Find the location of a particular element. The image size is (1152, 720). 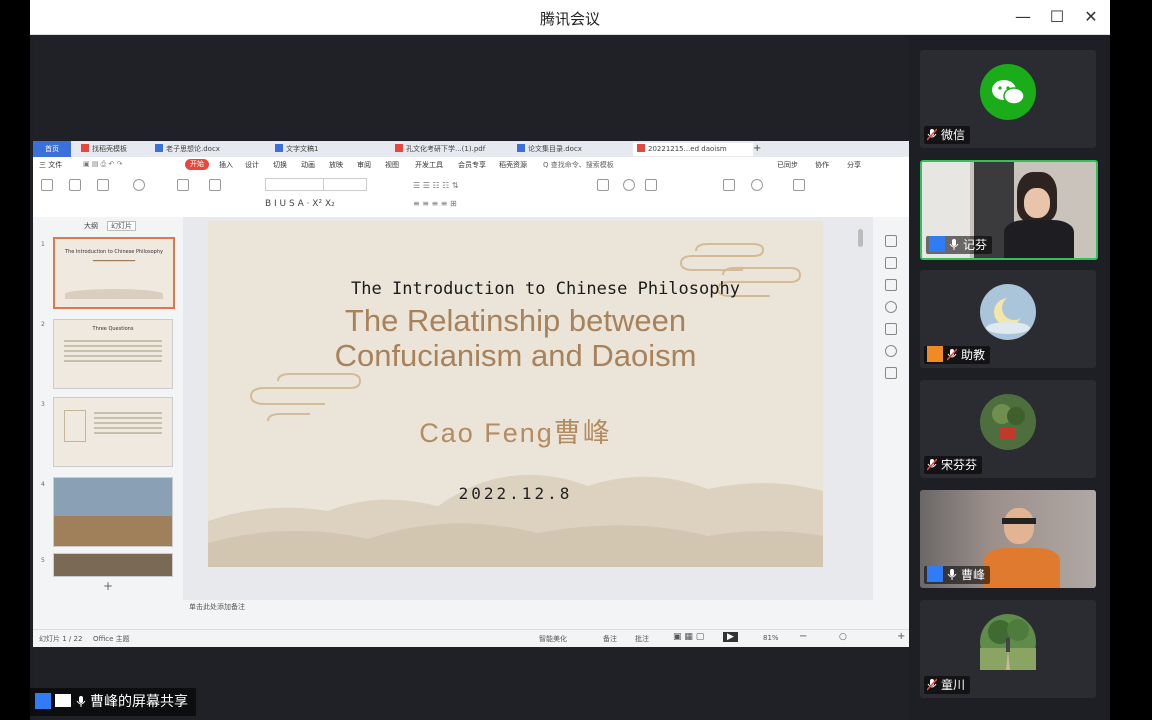

tab-slides: 幻灯片 is located at coordinates (121, 226).